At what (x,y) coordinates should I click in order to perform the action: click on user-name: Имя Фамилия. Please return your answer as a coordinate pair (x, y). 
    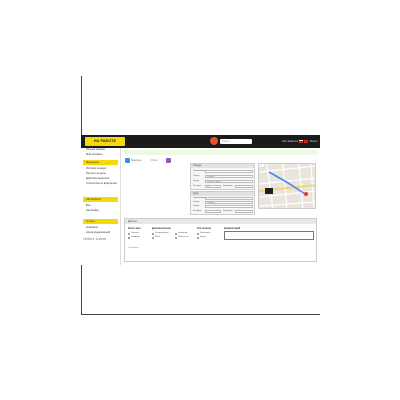
    Looking at the image, I should click on (290, 141).